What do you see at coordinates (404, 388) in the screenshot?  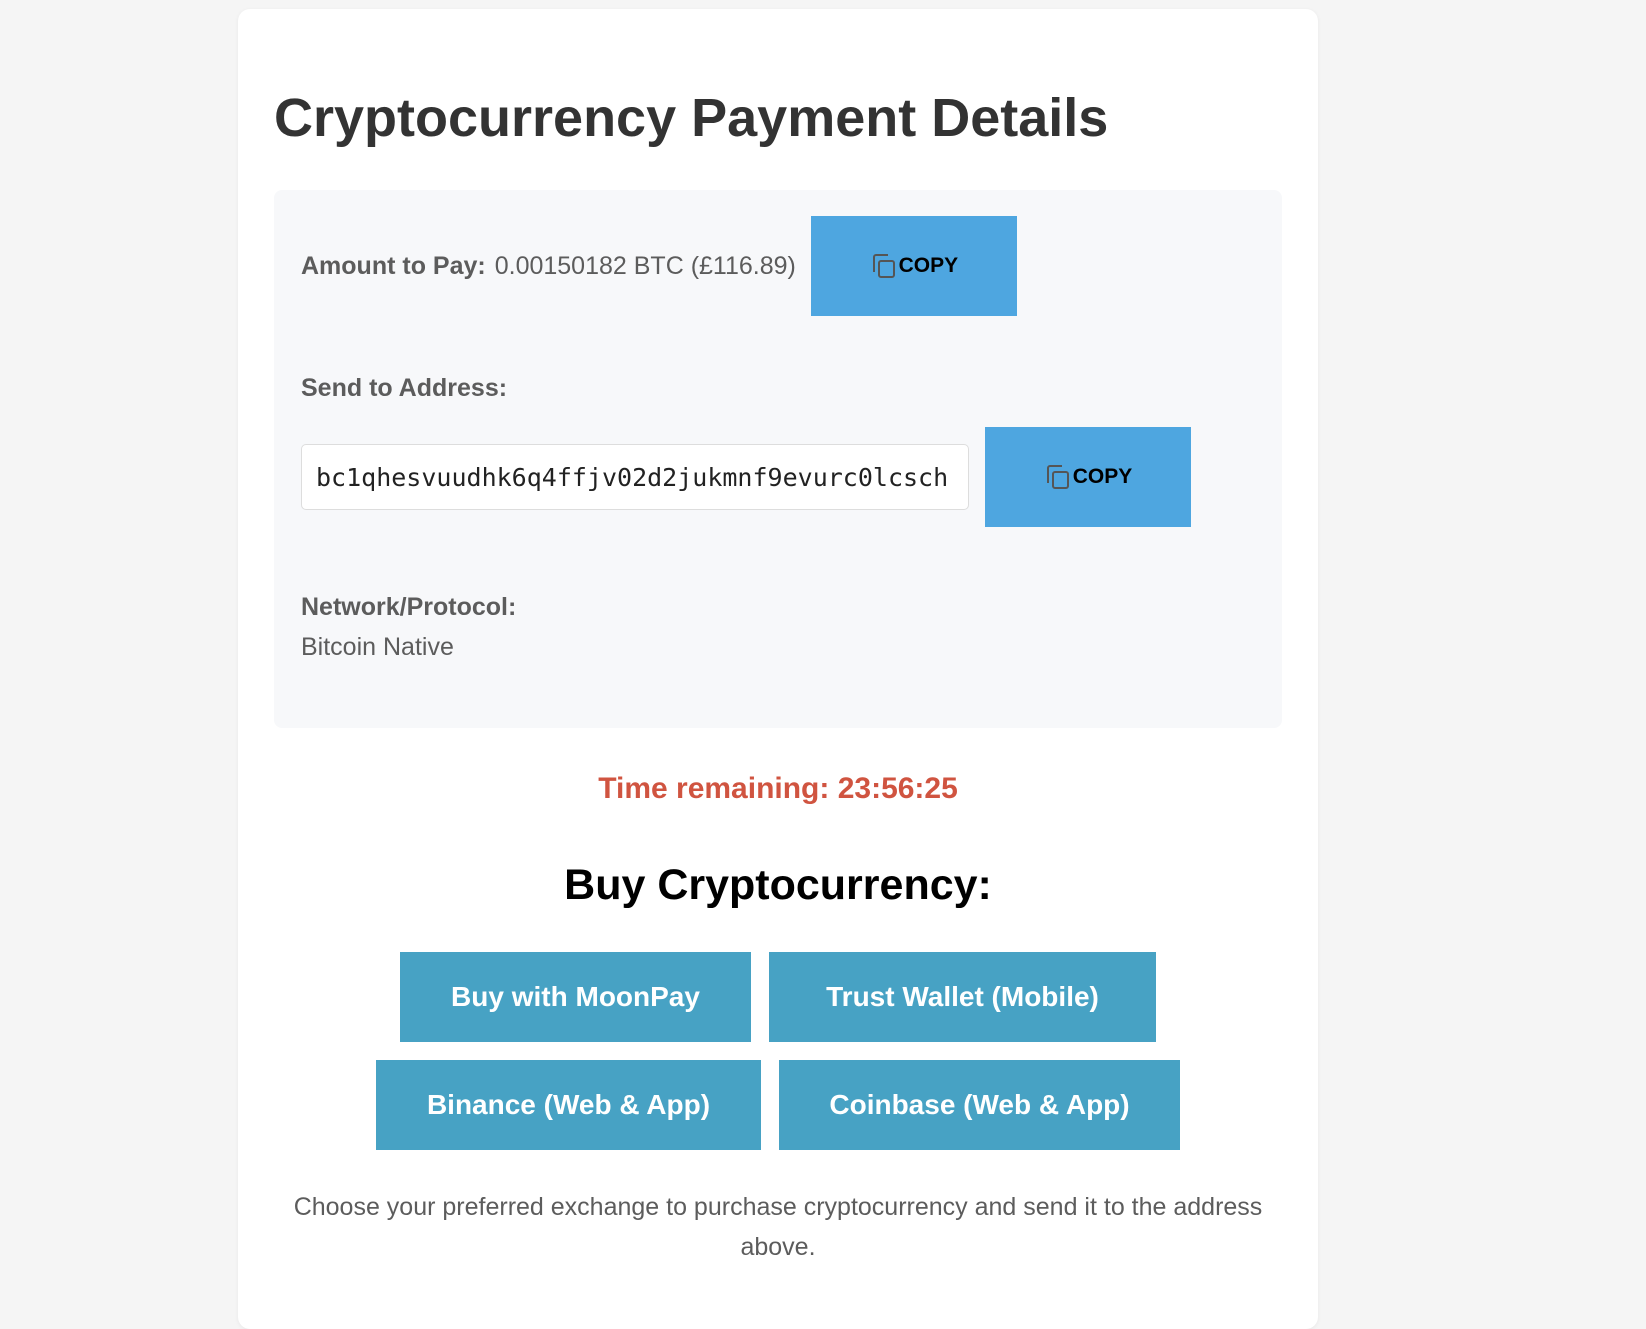 I see `address-label: Send to Address:` at bounding box center [404, 388].